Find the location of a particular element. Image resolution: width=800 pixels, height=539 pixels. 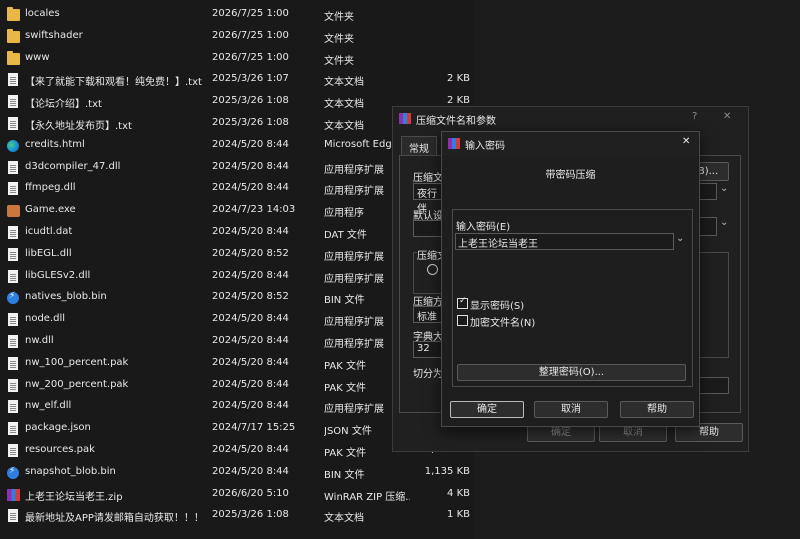

file-name: www is located at coordinates (37, 57).